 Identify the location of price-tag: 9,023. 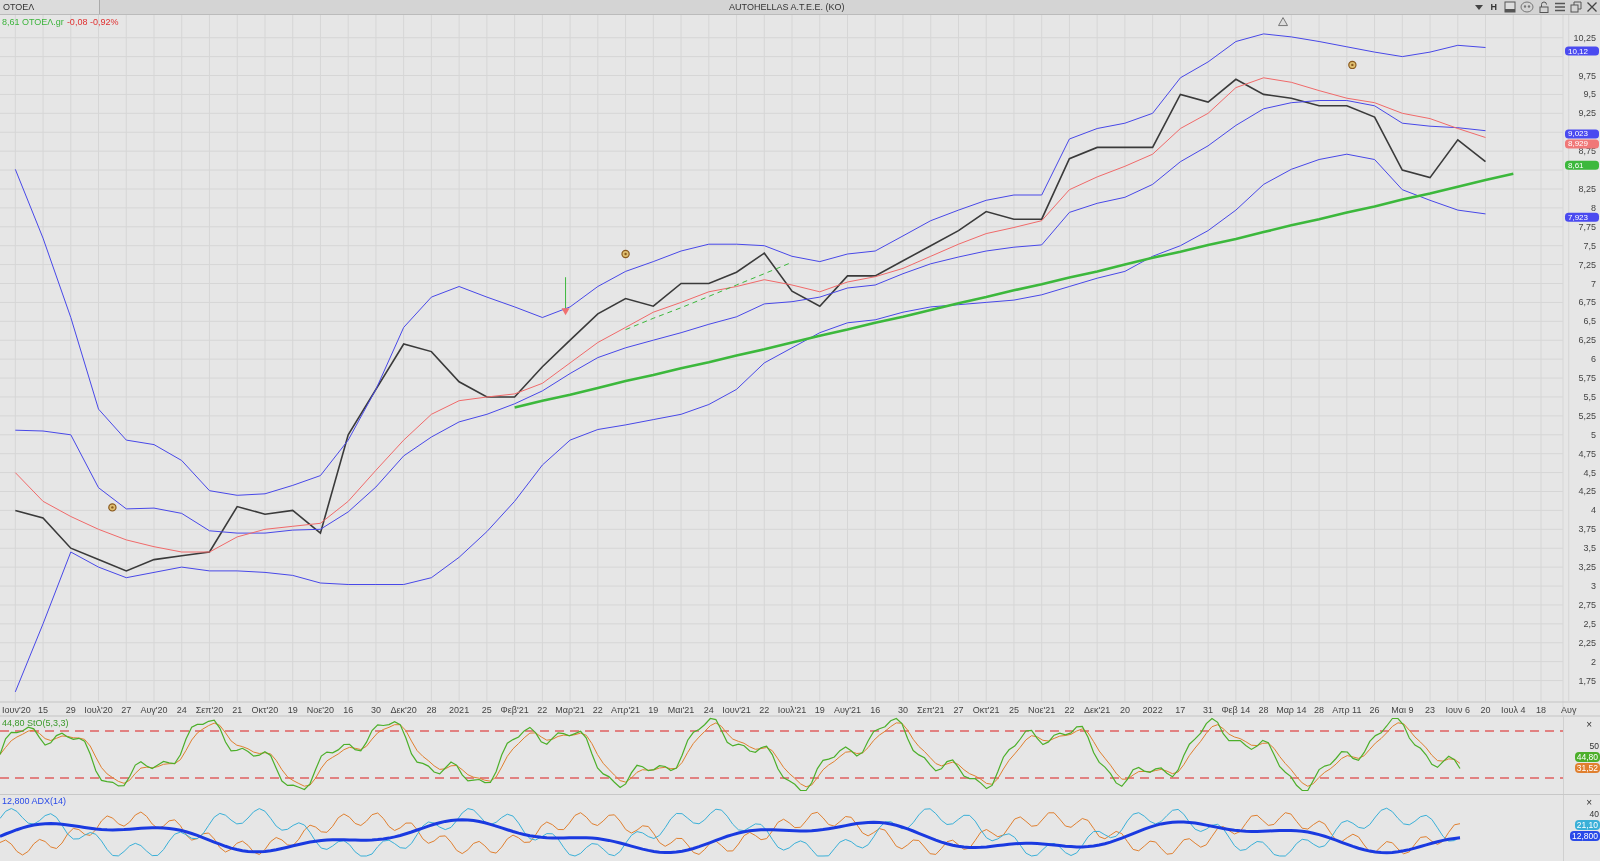
(1582, 134).